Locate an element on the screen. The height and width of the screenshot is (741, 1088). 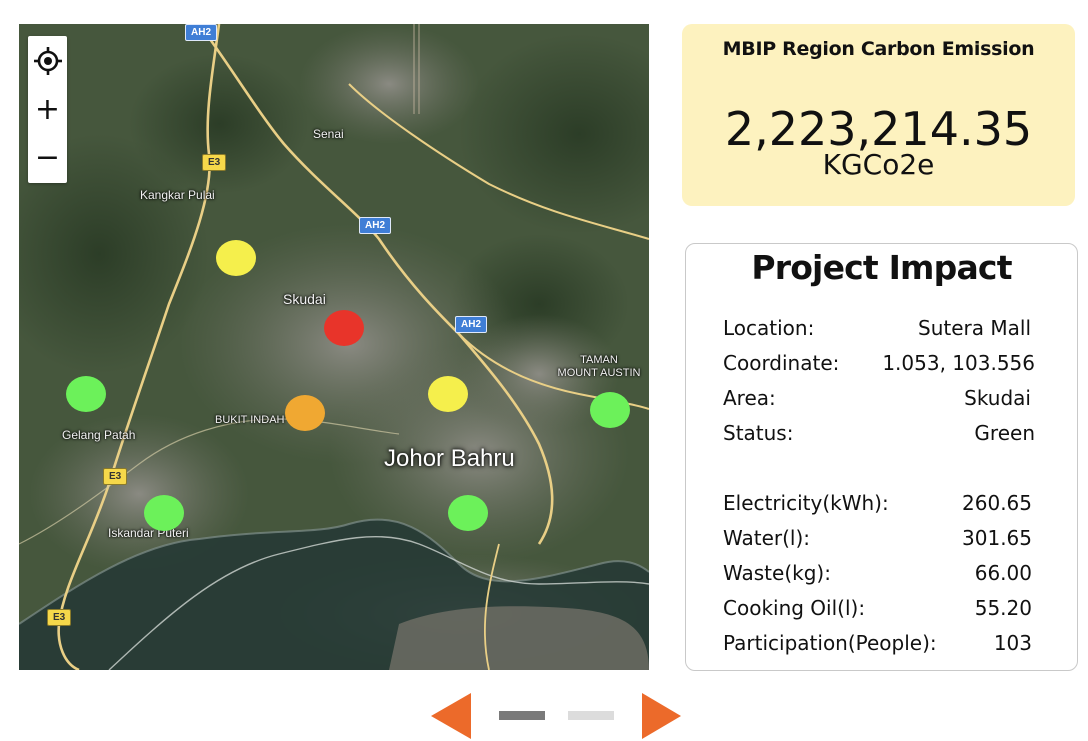
prev-arrow-icon is located at coordinates (452, 716).